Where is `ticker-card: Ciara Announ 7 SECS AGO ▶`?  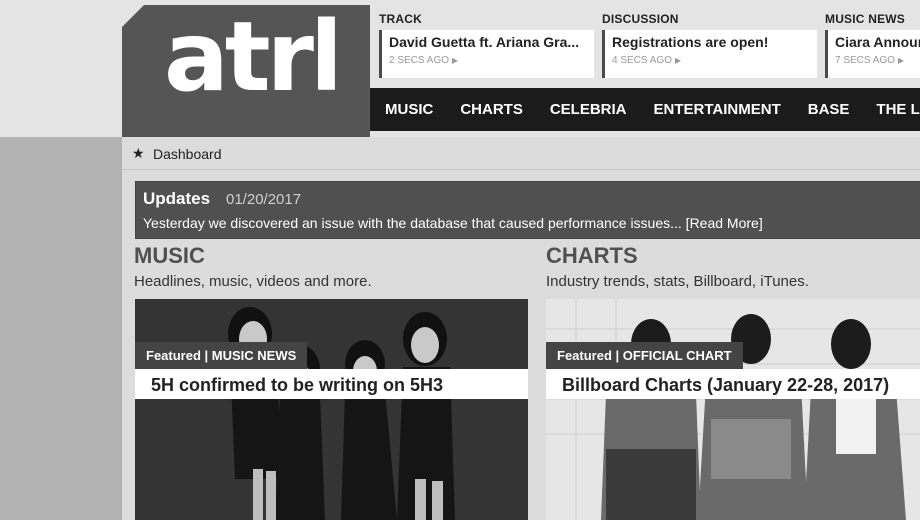
ticker-card: Ciara Announ 7 SECS AGO ▶ is located at coordinates (872, 54).